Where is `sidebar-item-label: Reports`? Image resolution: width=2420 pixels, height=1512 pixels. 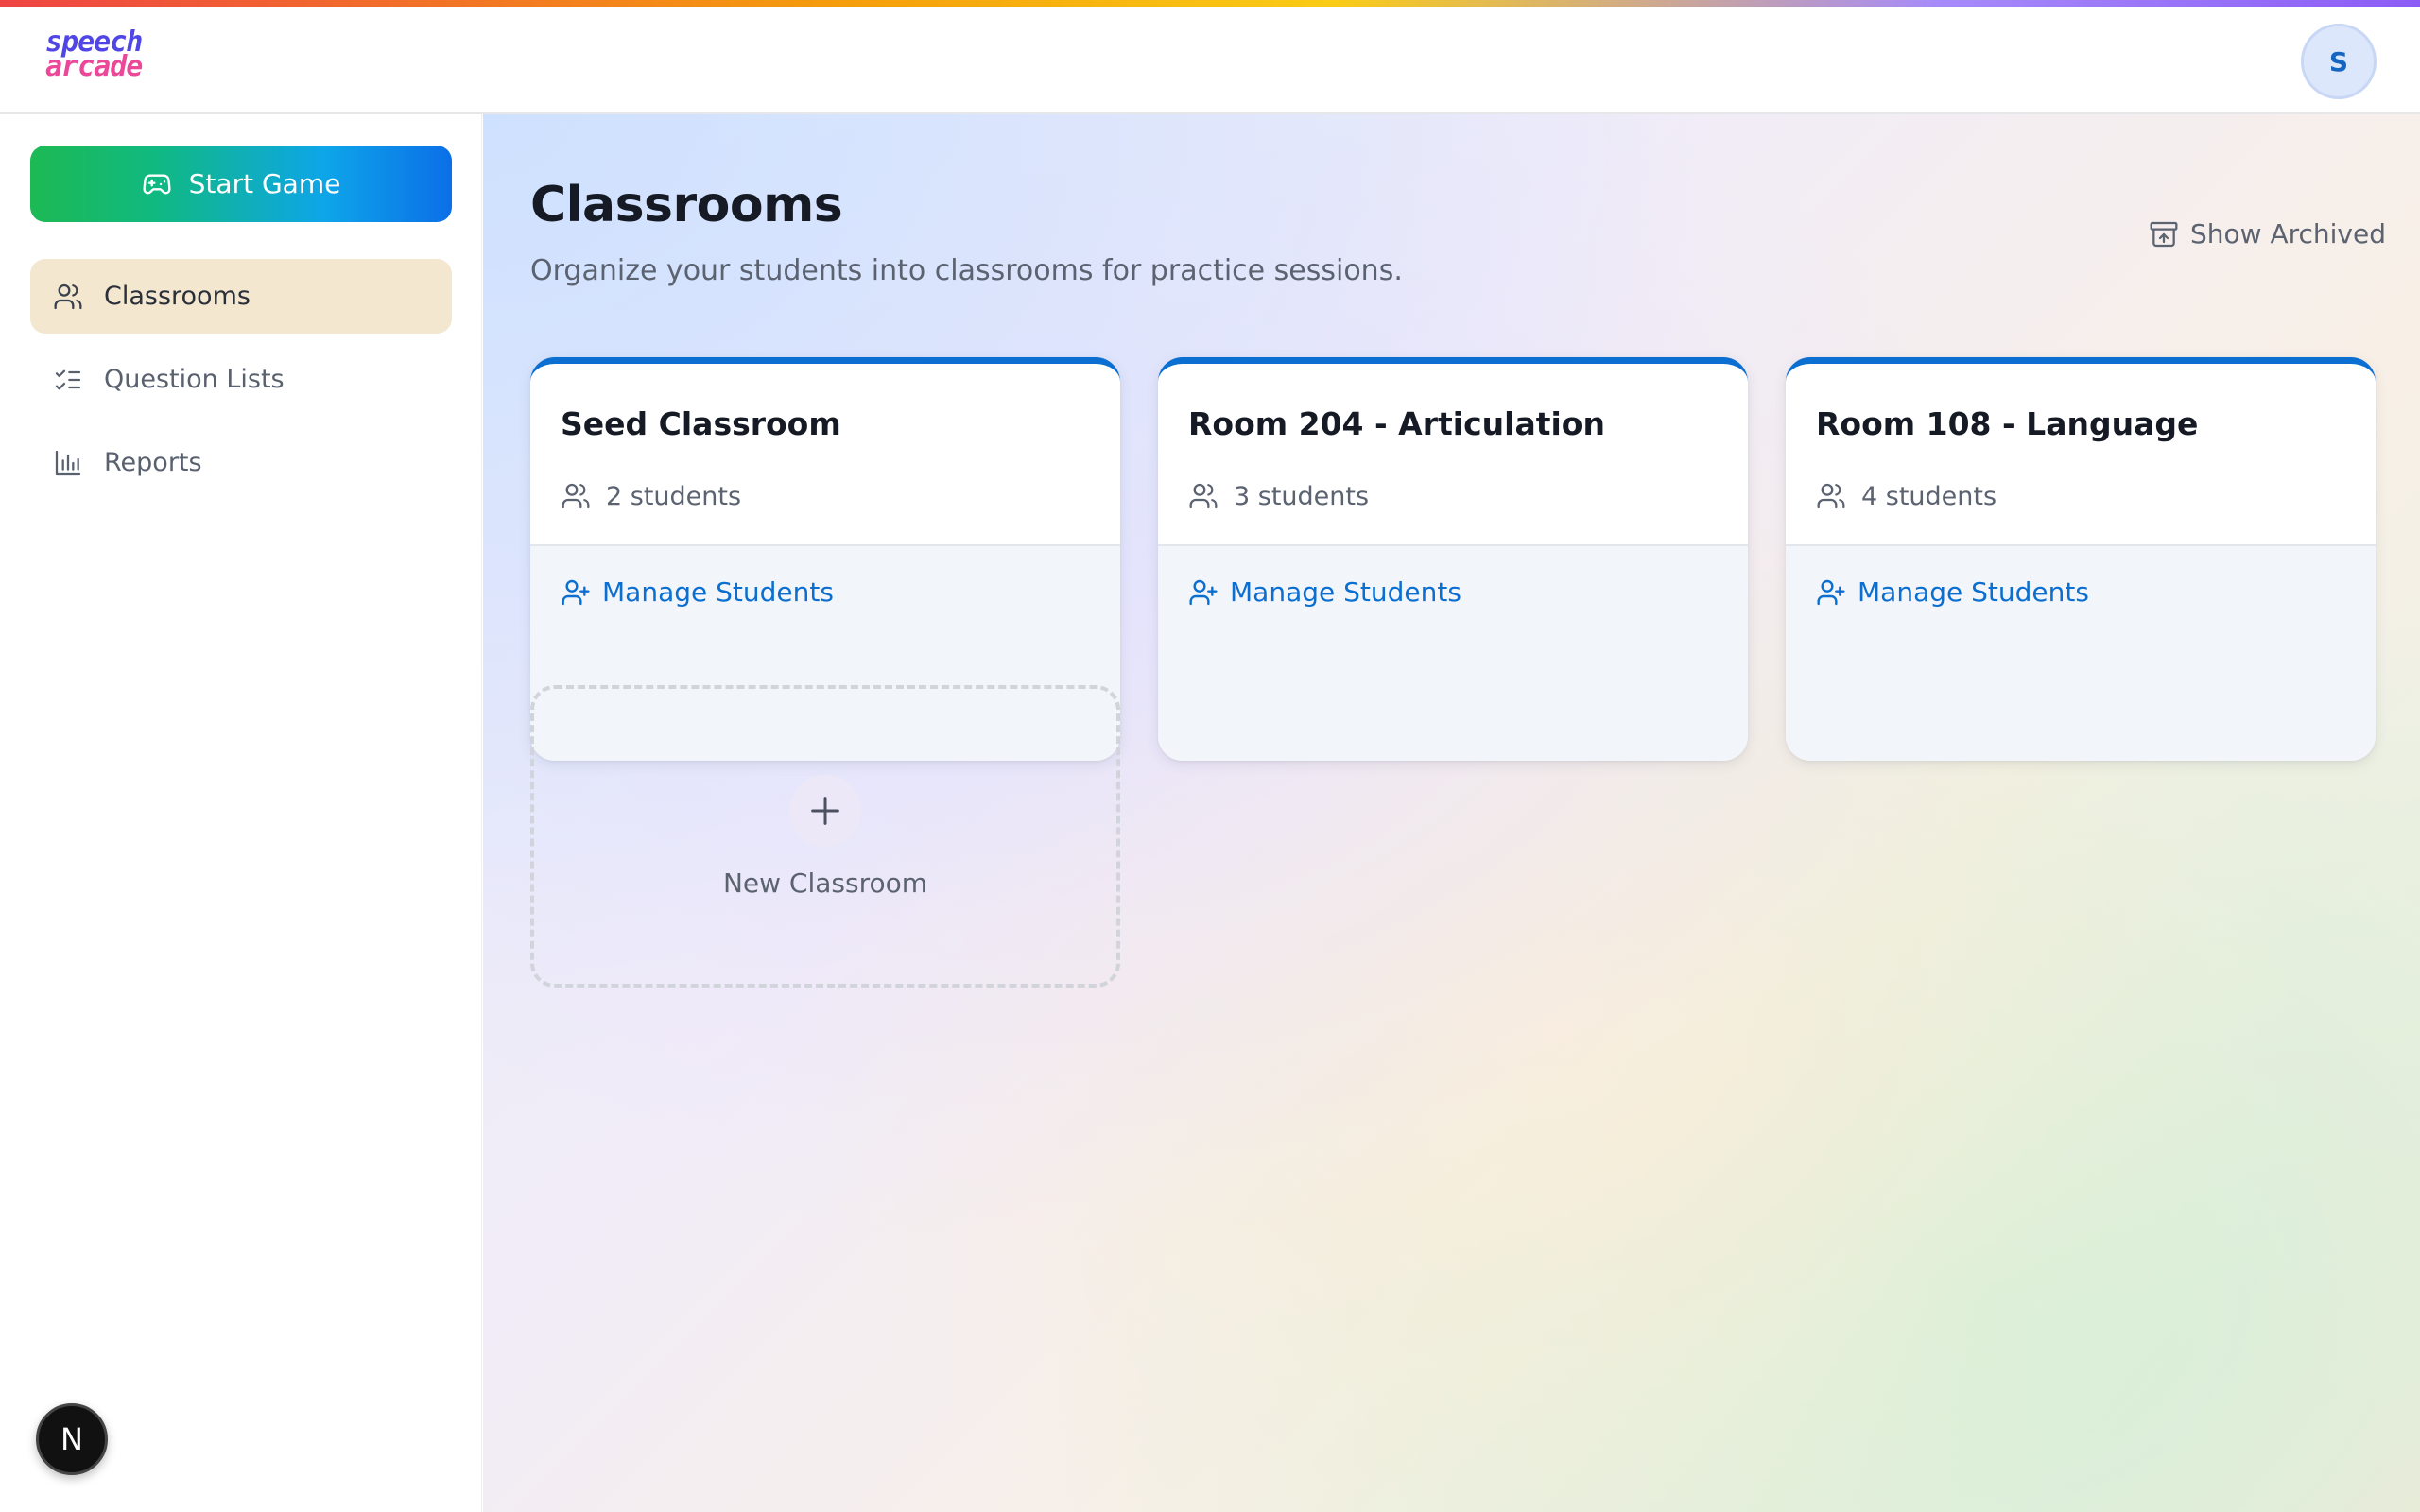 sidebar-item-label: Reports is located at coordinates (153, 462).